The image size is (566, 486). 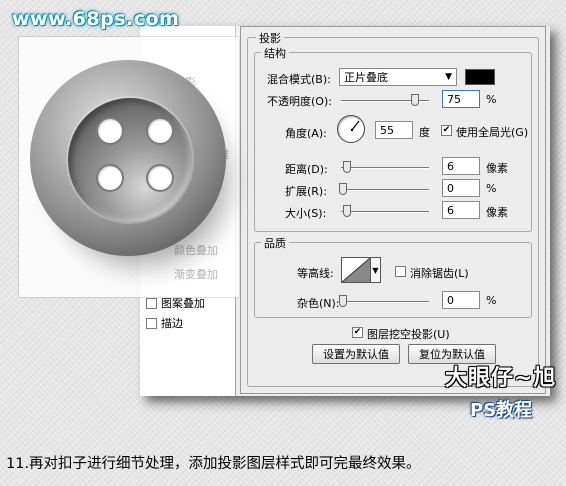 I want to click on spread-slider-thumb, so click(x=343, y=189).